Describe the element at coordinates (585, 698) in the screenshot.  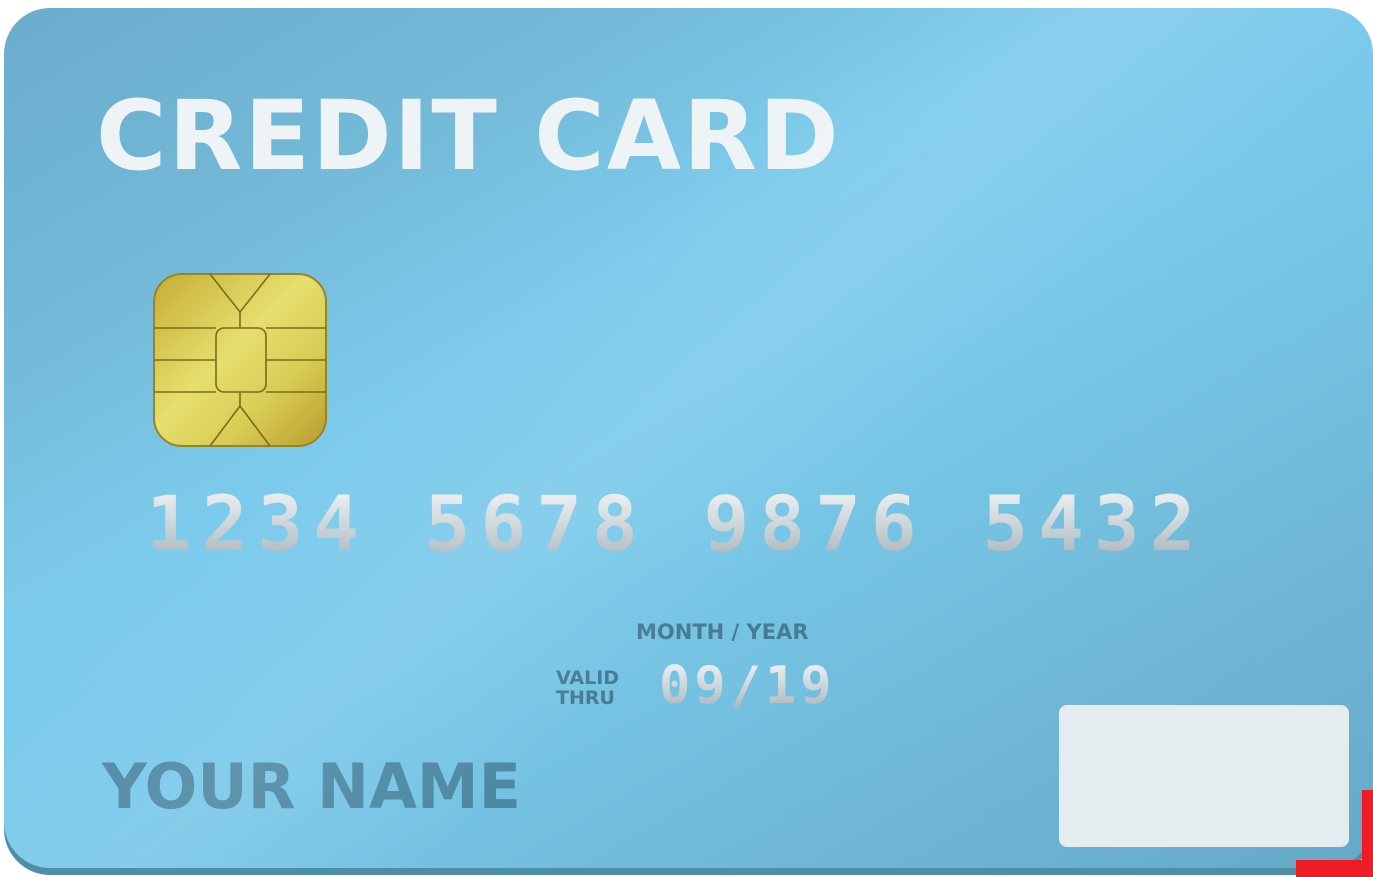
I see `thru-label: THRU` at that location.